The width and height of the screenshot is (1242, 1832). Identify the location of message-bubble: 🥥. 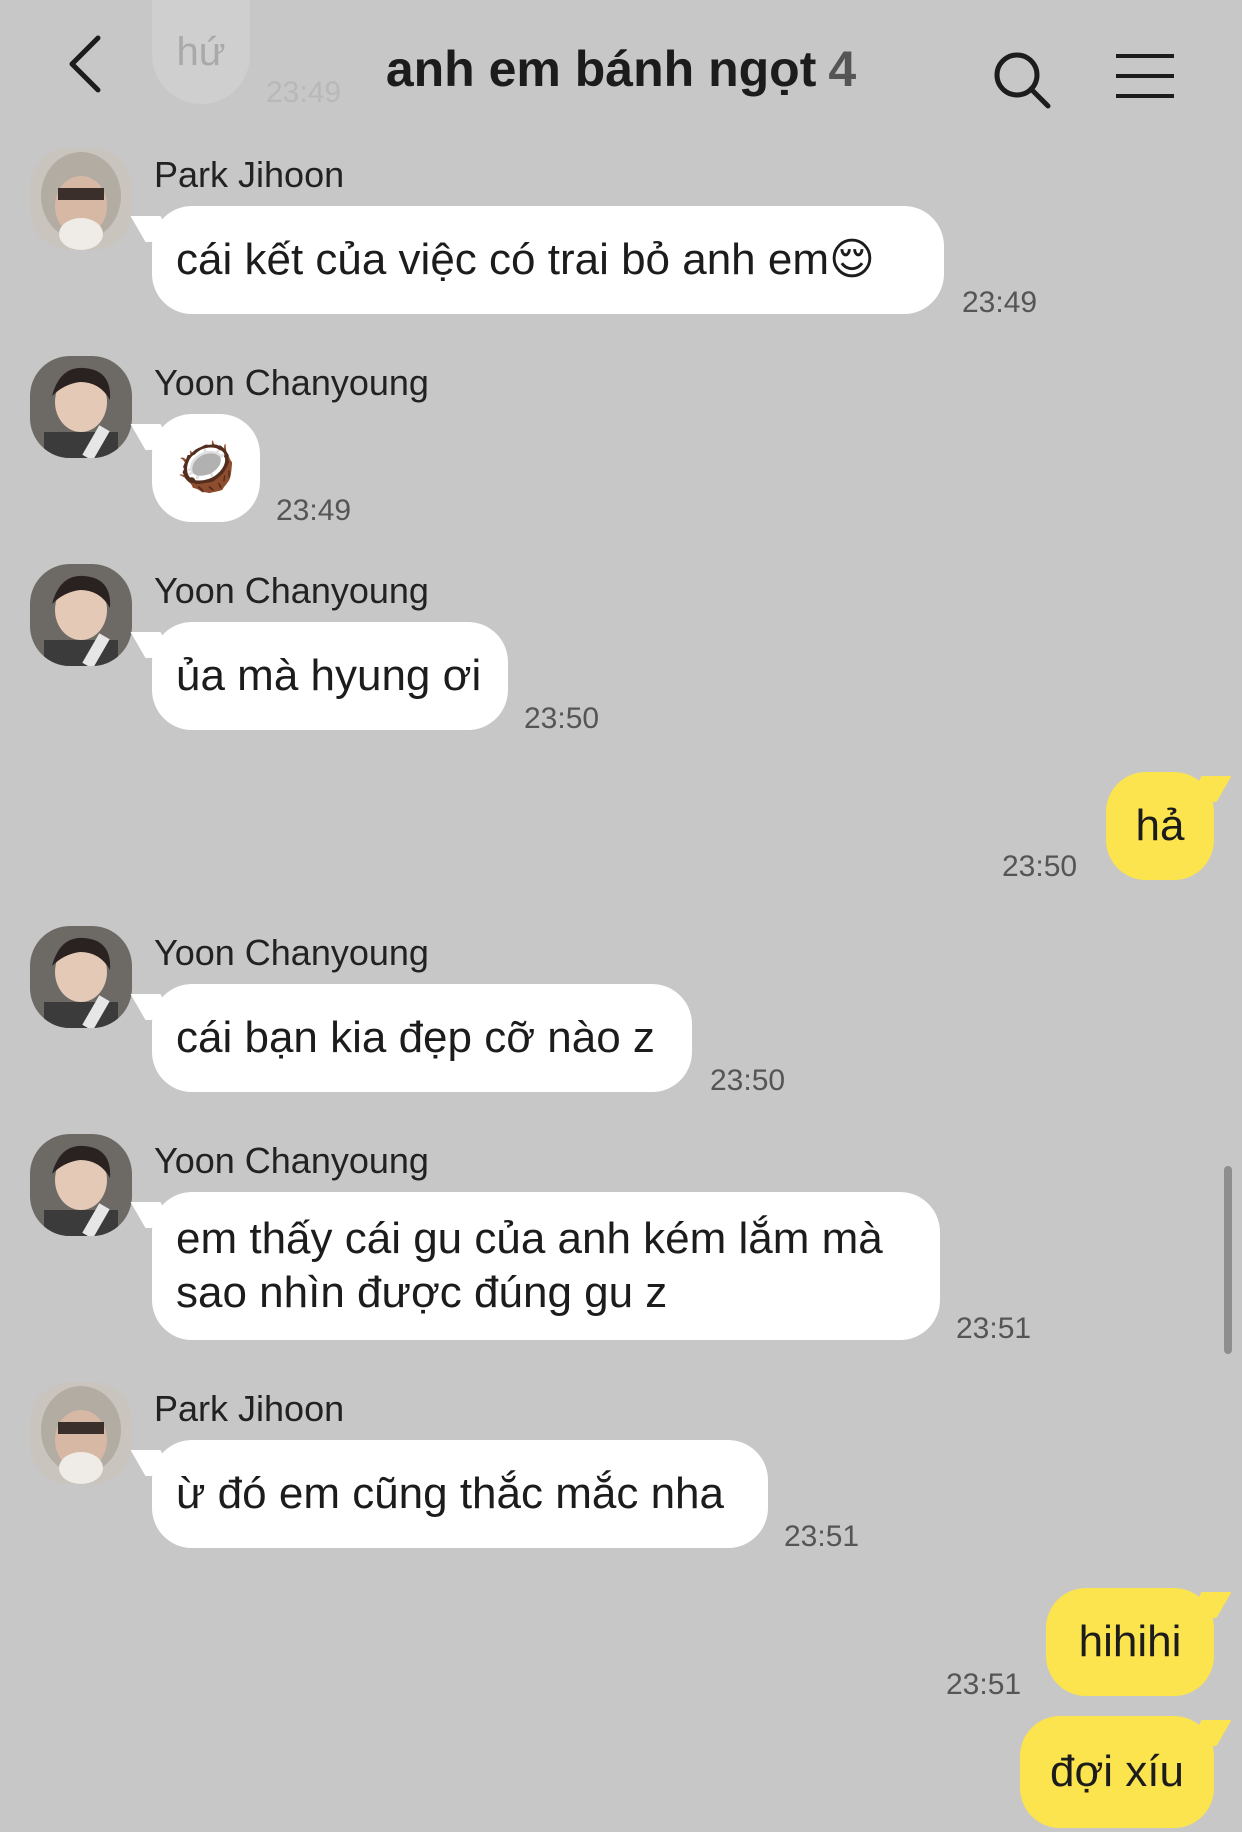
(206, 468).